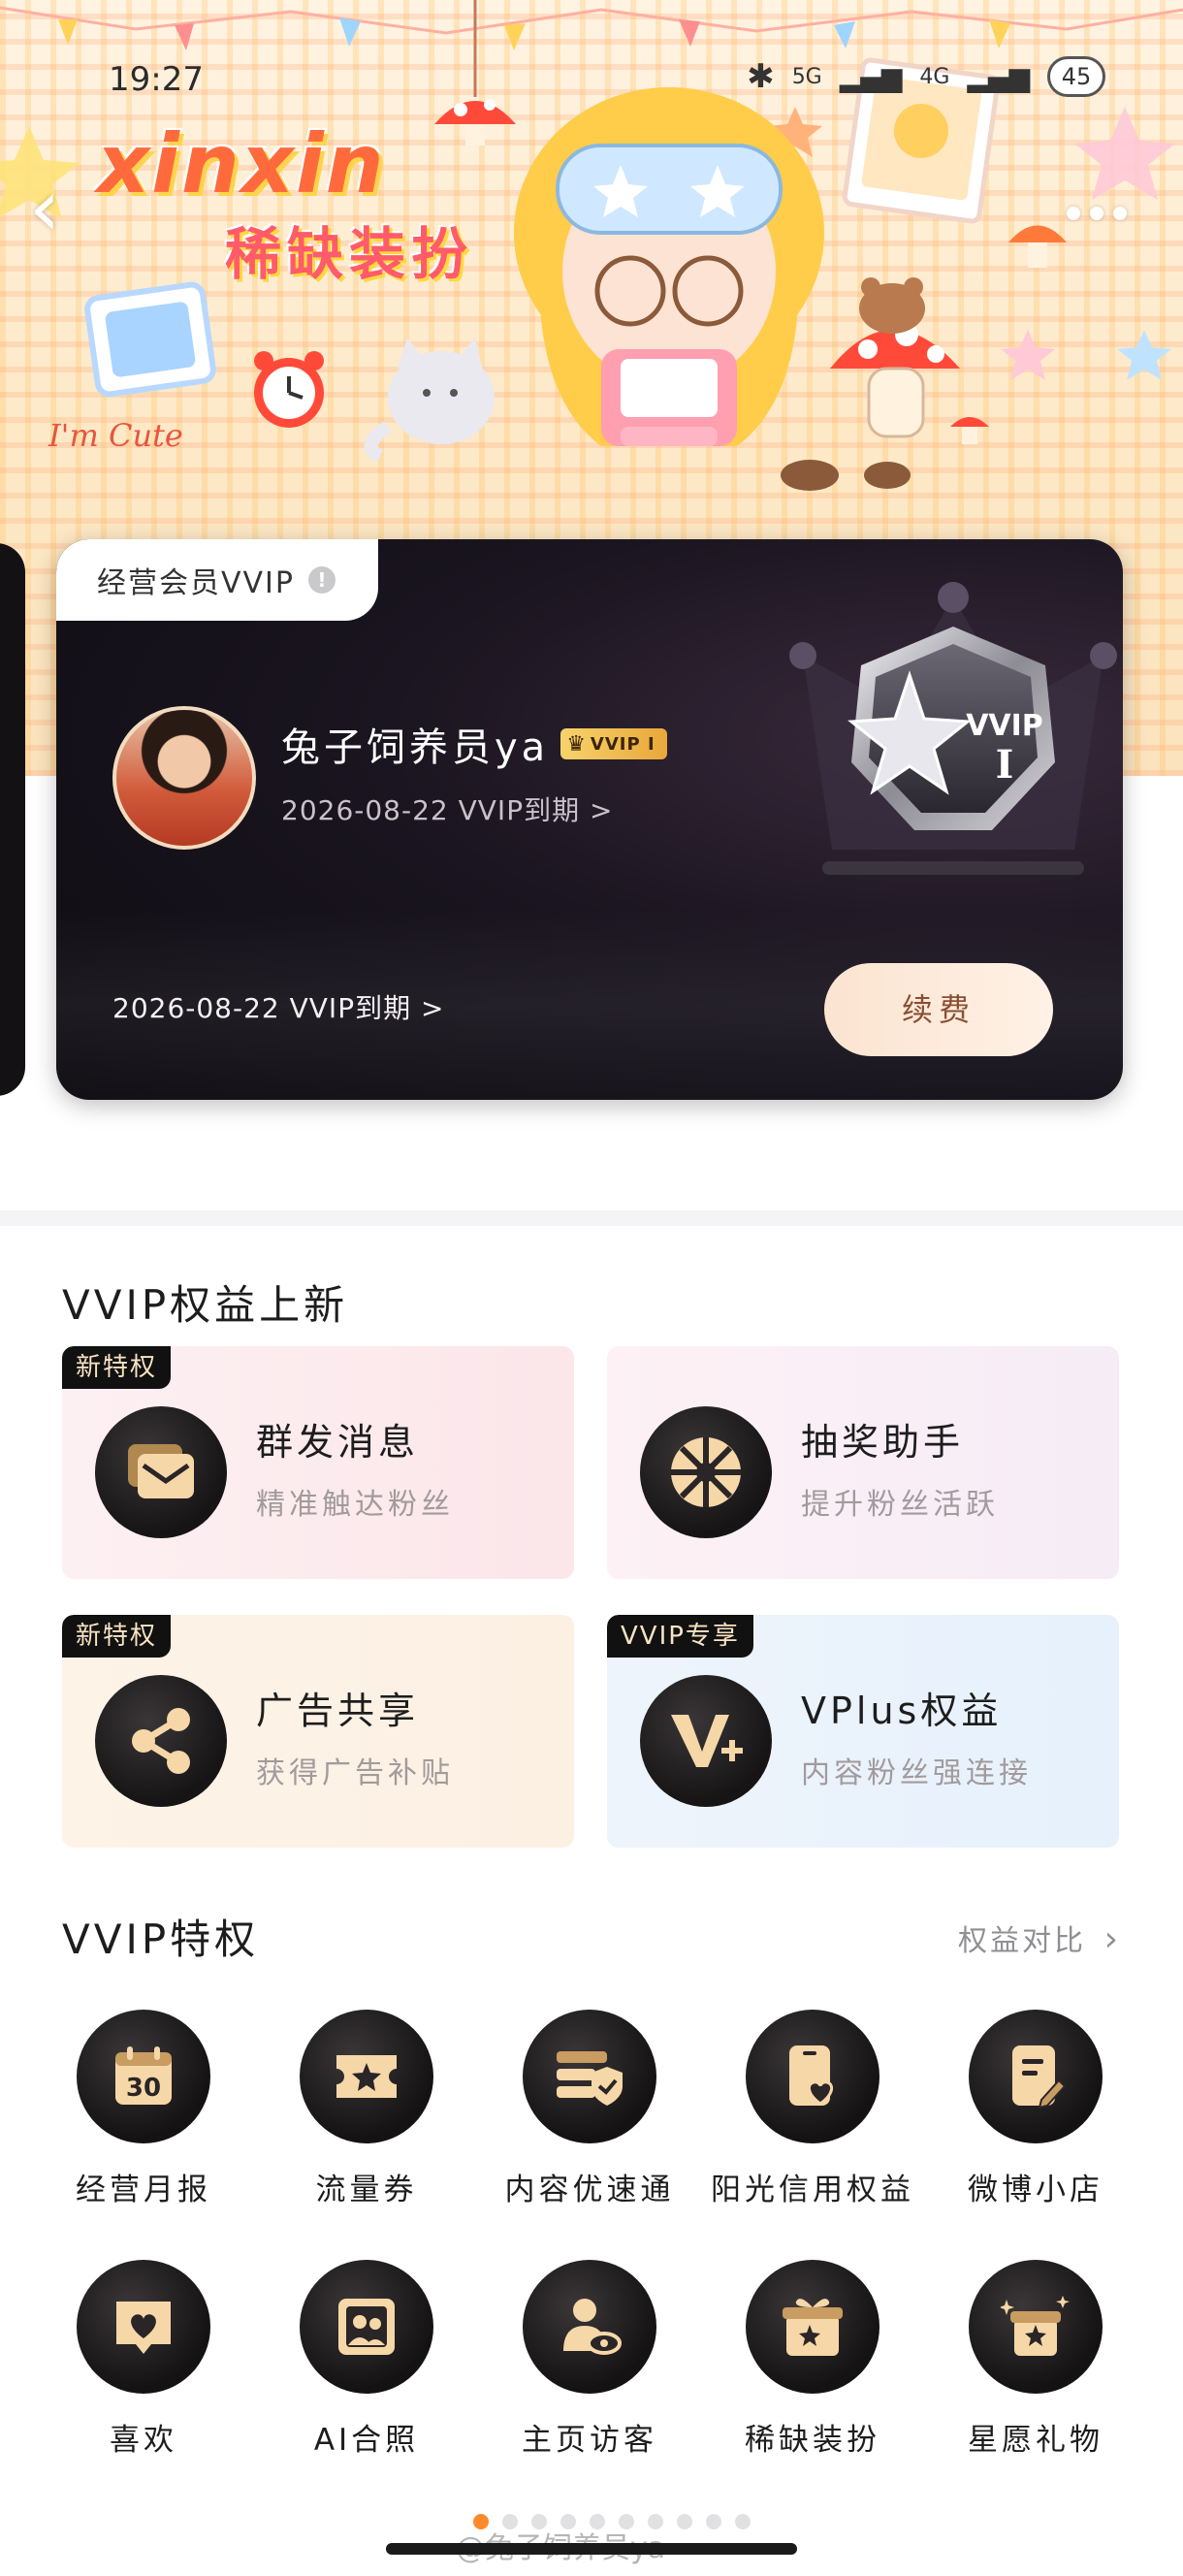  I want to click on vip-tab-label: 经营会员VVIP, so click(196, 583).